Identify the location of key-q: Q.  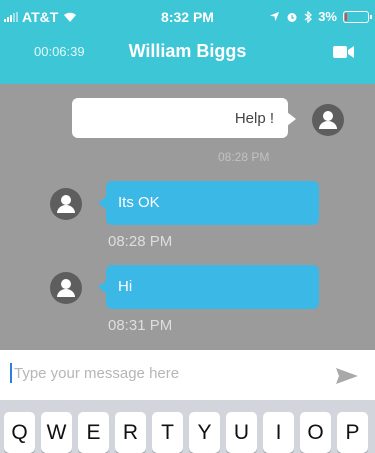
(19, 432).